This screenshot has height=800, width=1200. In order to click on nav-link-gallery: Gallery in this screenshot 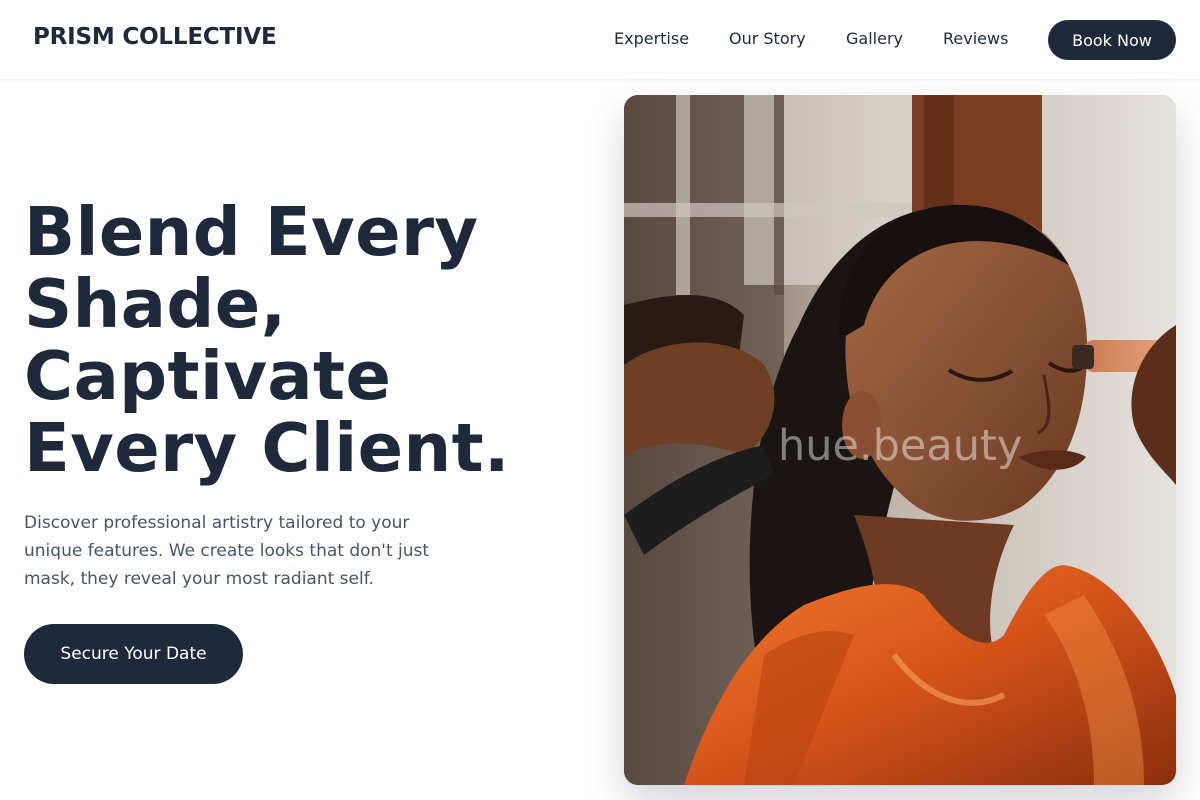, I will do `click(874, 38)`.